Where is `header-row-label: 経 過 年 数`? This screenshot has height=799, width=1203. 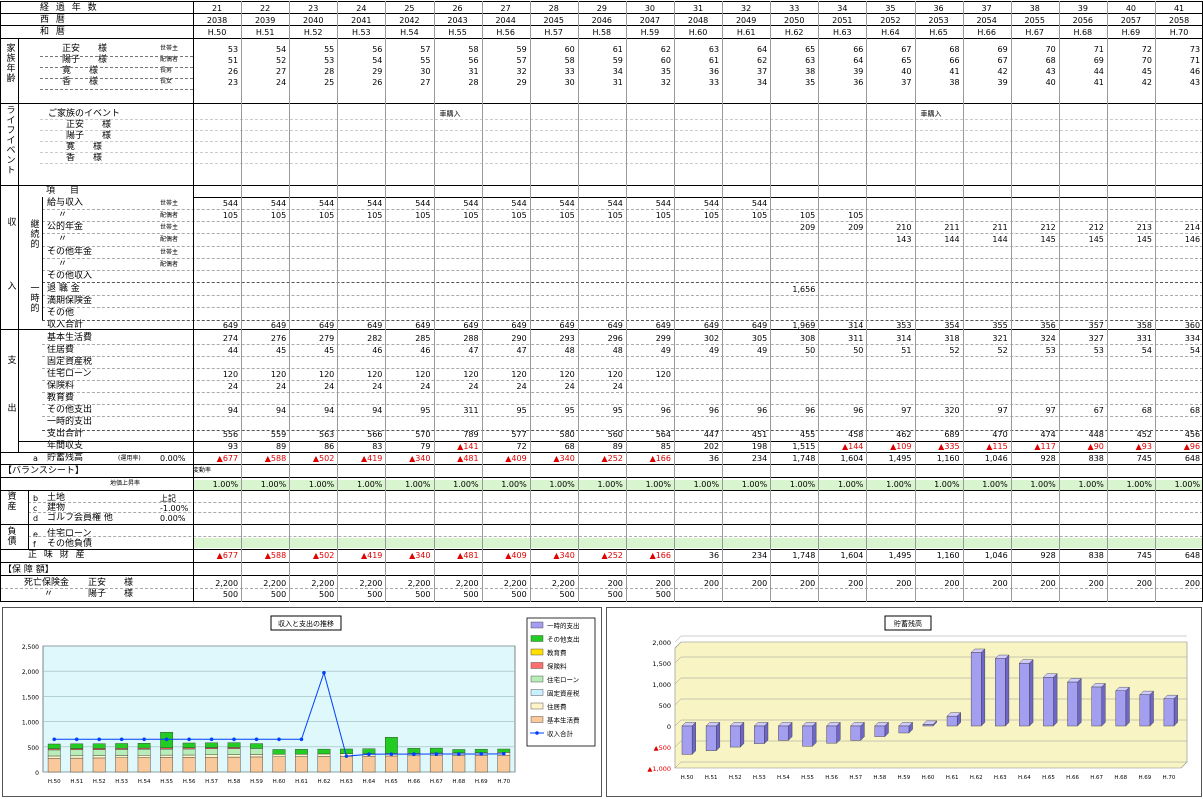 header-row-label: 経 過 年 数 is located at coordinates (69, 8).